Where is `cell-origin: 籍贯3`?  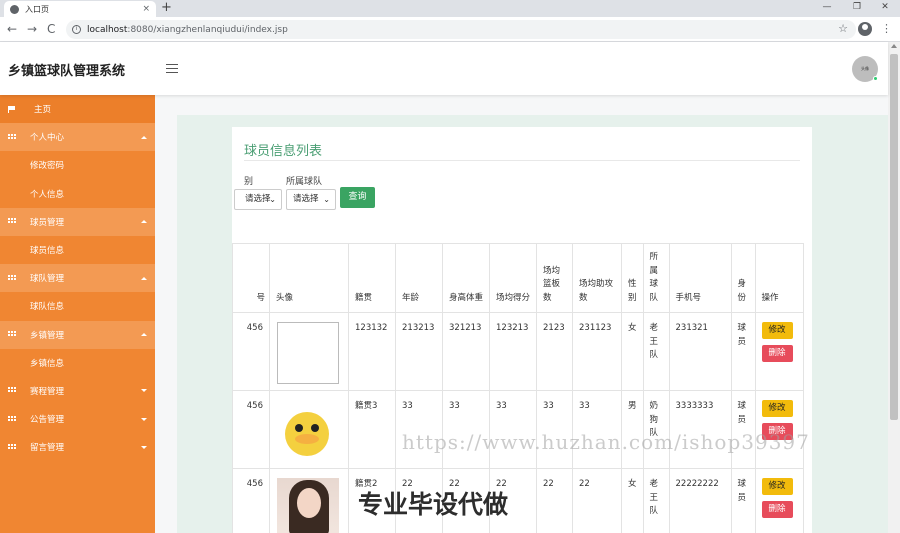 cell-origin: 籍贯3 is located at coordinates (372, 429).